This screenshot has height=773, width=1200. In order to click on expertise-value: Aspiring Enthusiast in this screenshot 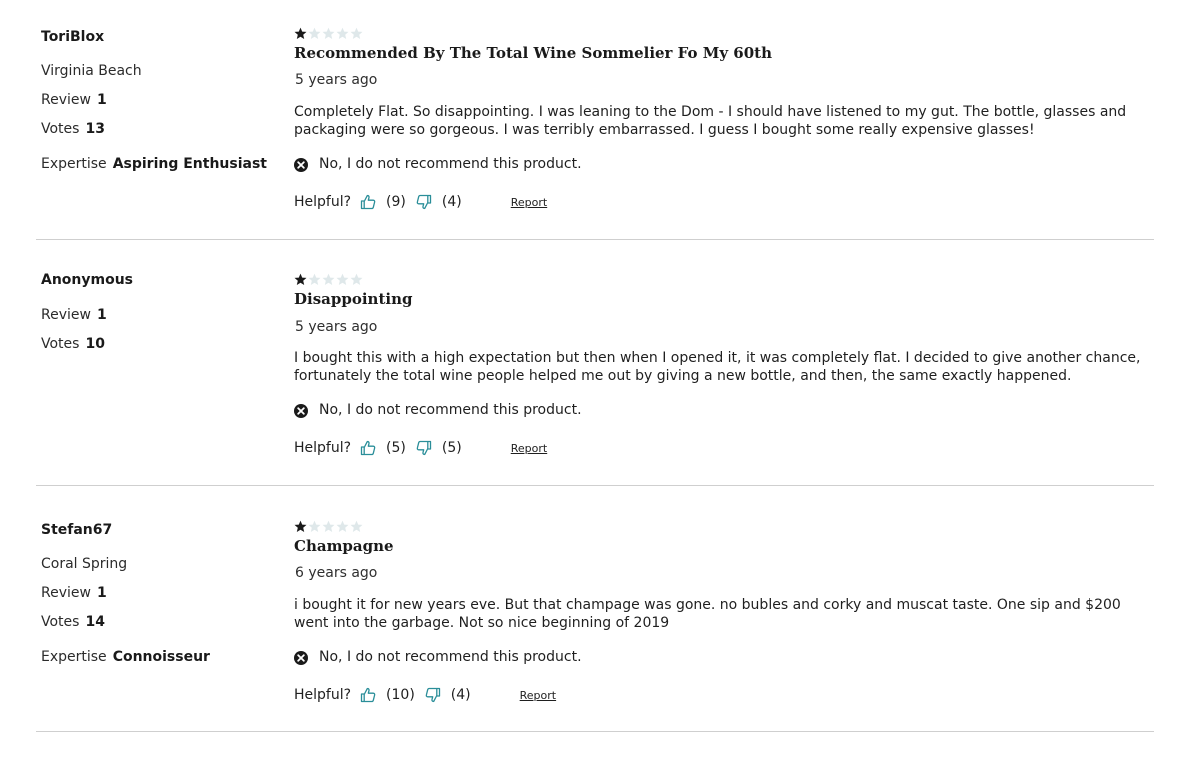, I will do `click(190, 164)`.